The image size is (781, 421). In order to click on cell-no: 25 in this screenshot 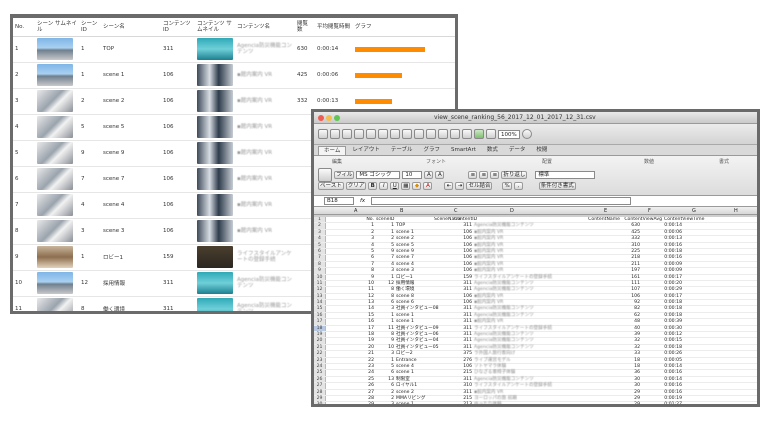, I will do `click(351, 379)`.